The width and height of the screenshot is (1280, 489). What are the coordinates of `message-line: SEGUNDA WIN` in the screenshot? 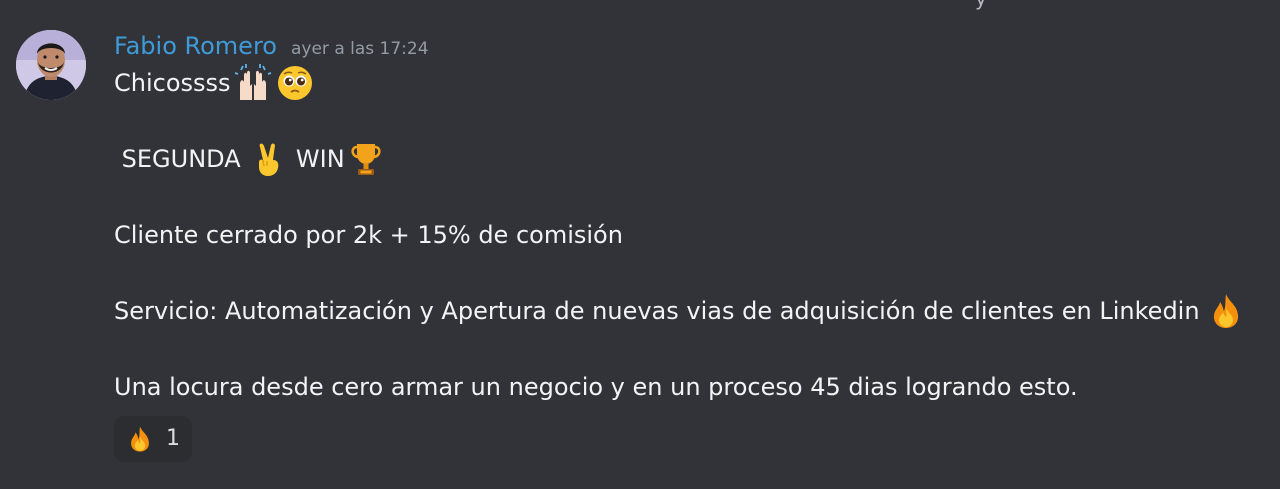 It's located at (679, 159).